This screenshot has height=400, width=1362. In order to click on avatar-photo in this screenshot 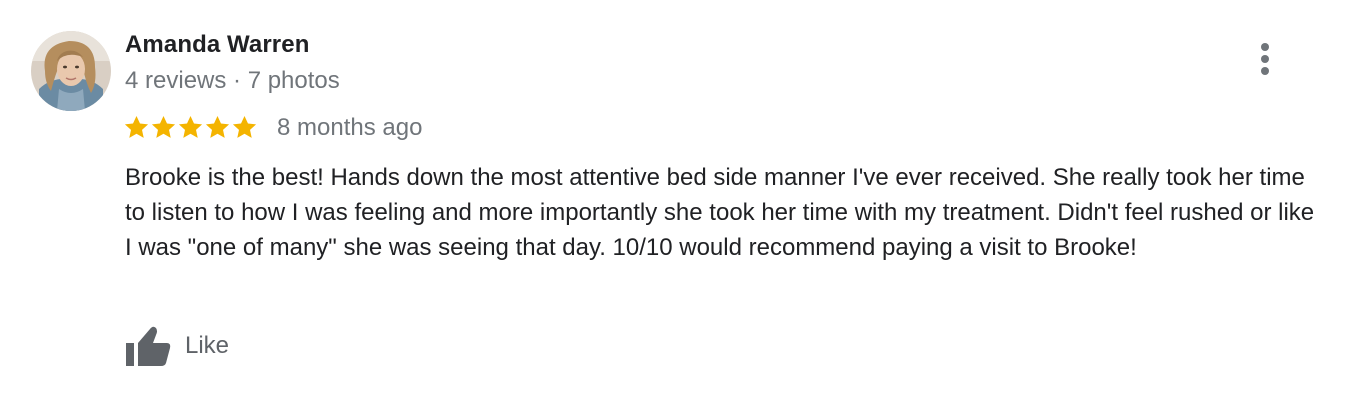, I will do `click(71, 71)`.